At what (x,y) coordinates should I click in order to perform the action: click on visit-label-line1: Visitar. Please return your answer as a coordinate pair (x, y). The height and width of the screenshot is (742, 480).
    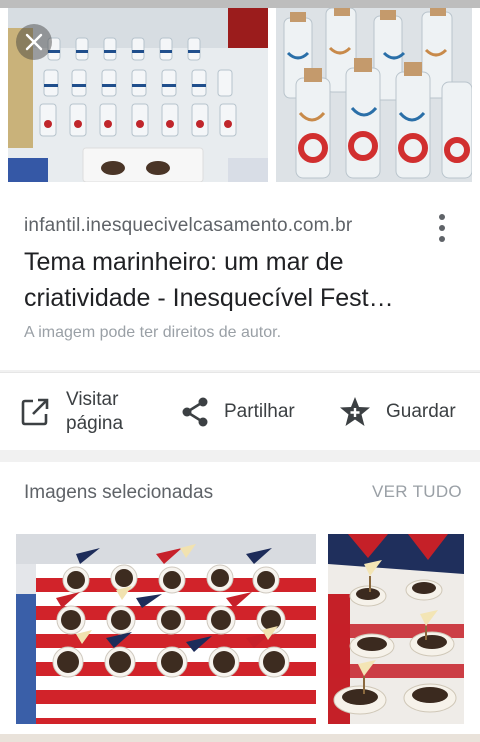
    Looking at the image, I should click on (92, 399).